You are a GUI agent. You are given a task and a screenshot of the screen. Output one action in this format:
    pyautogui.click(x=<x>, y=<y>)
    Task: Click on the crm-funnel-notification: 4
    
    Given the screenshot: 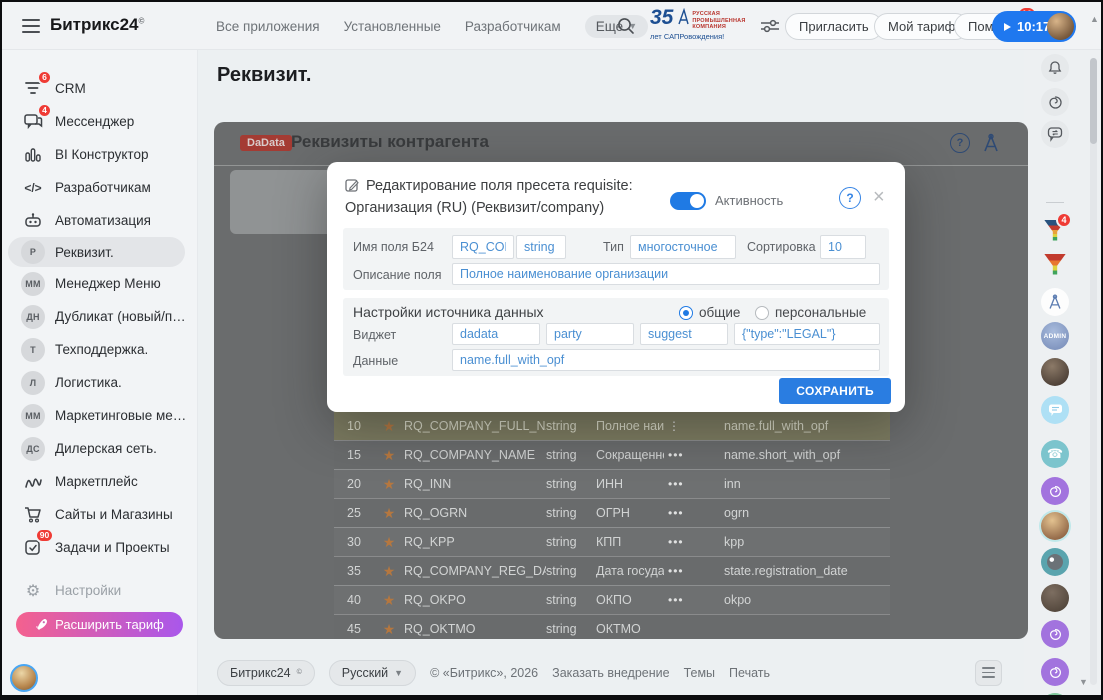 What is the action you would take?
    pyautogui.click(x=1056, y=228)
    